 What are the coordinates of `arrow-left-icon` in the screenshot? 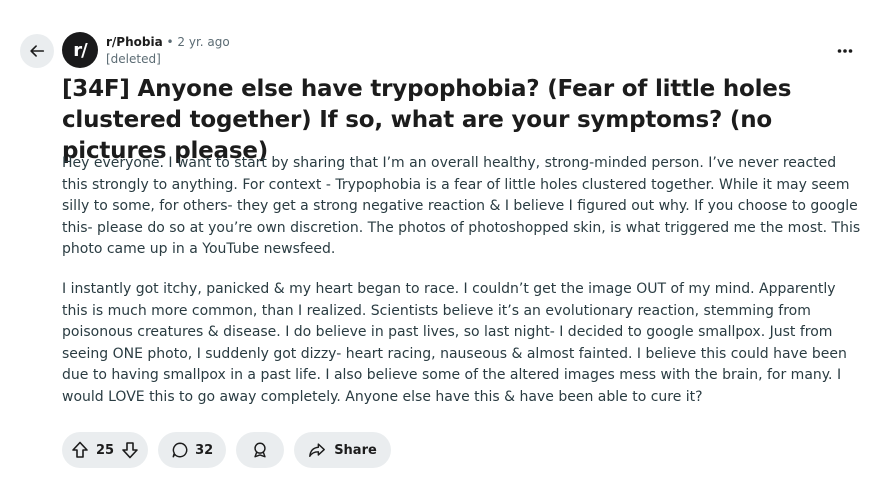 It's located at (37, 51).